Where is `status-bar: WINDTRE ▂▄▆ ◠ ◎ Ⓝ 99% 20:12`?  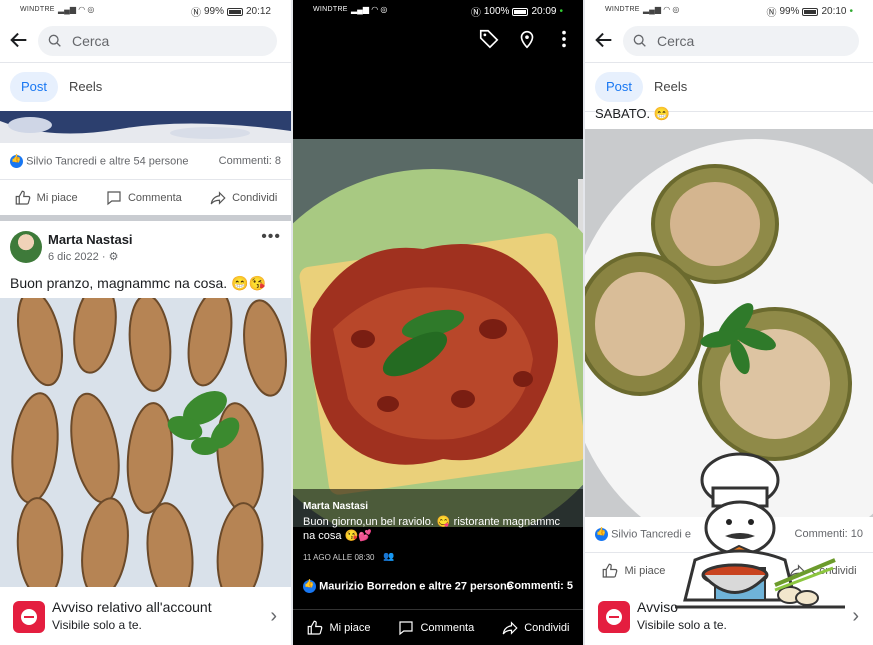
status-bar: WINDTRE ▂▄▆ ◠ ◎ Ⓝ 99% 20:12 is located at coordinates (145, 10).